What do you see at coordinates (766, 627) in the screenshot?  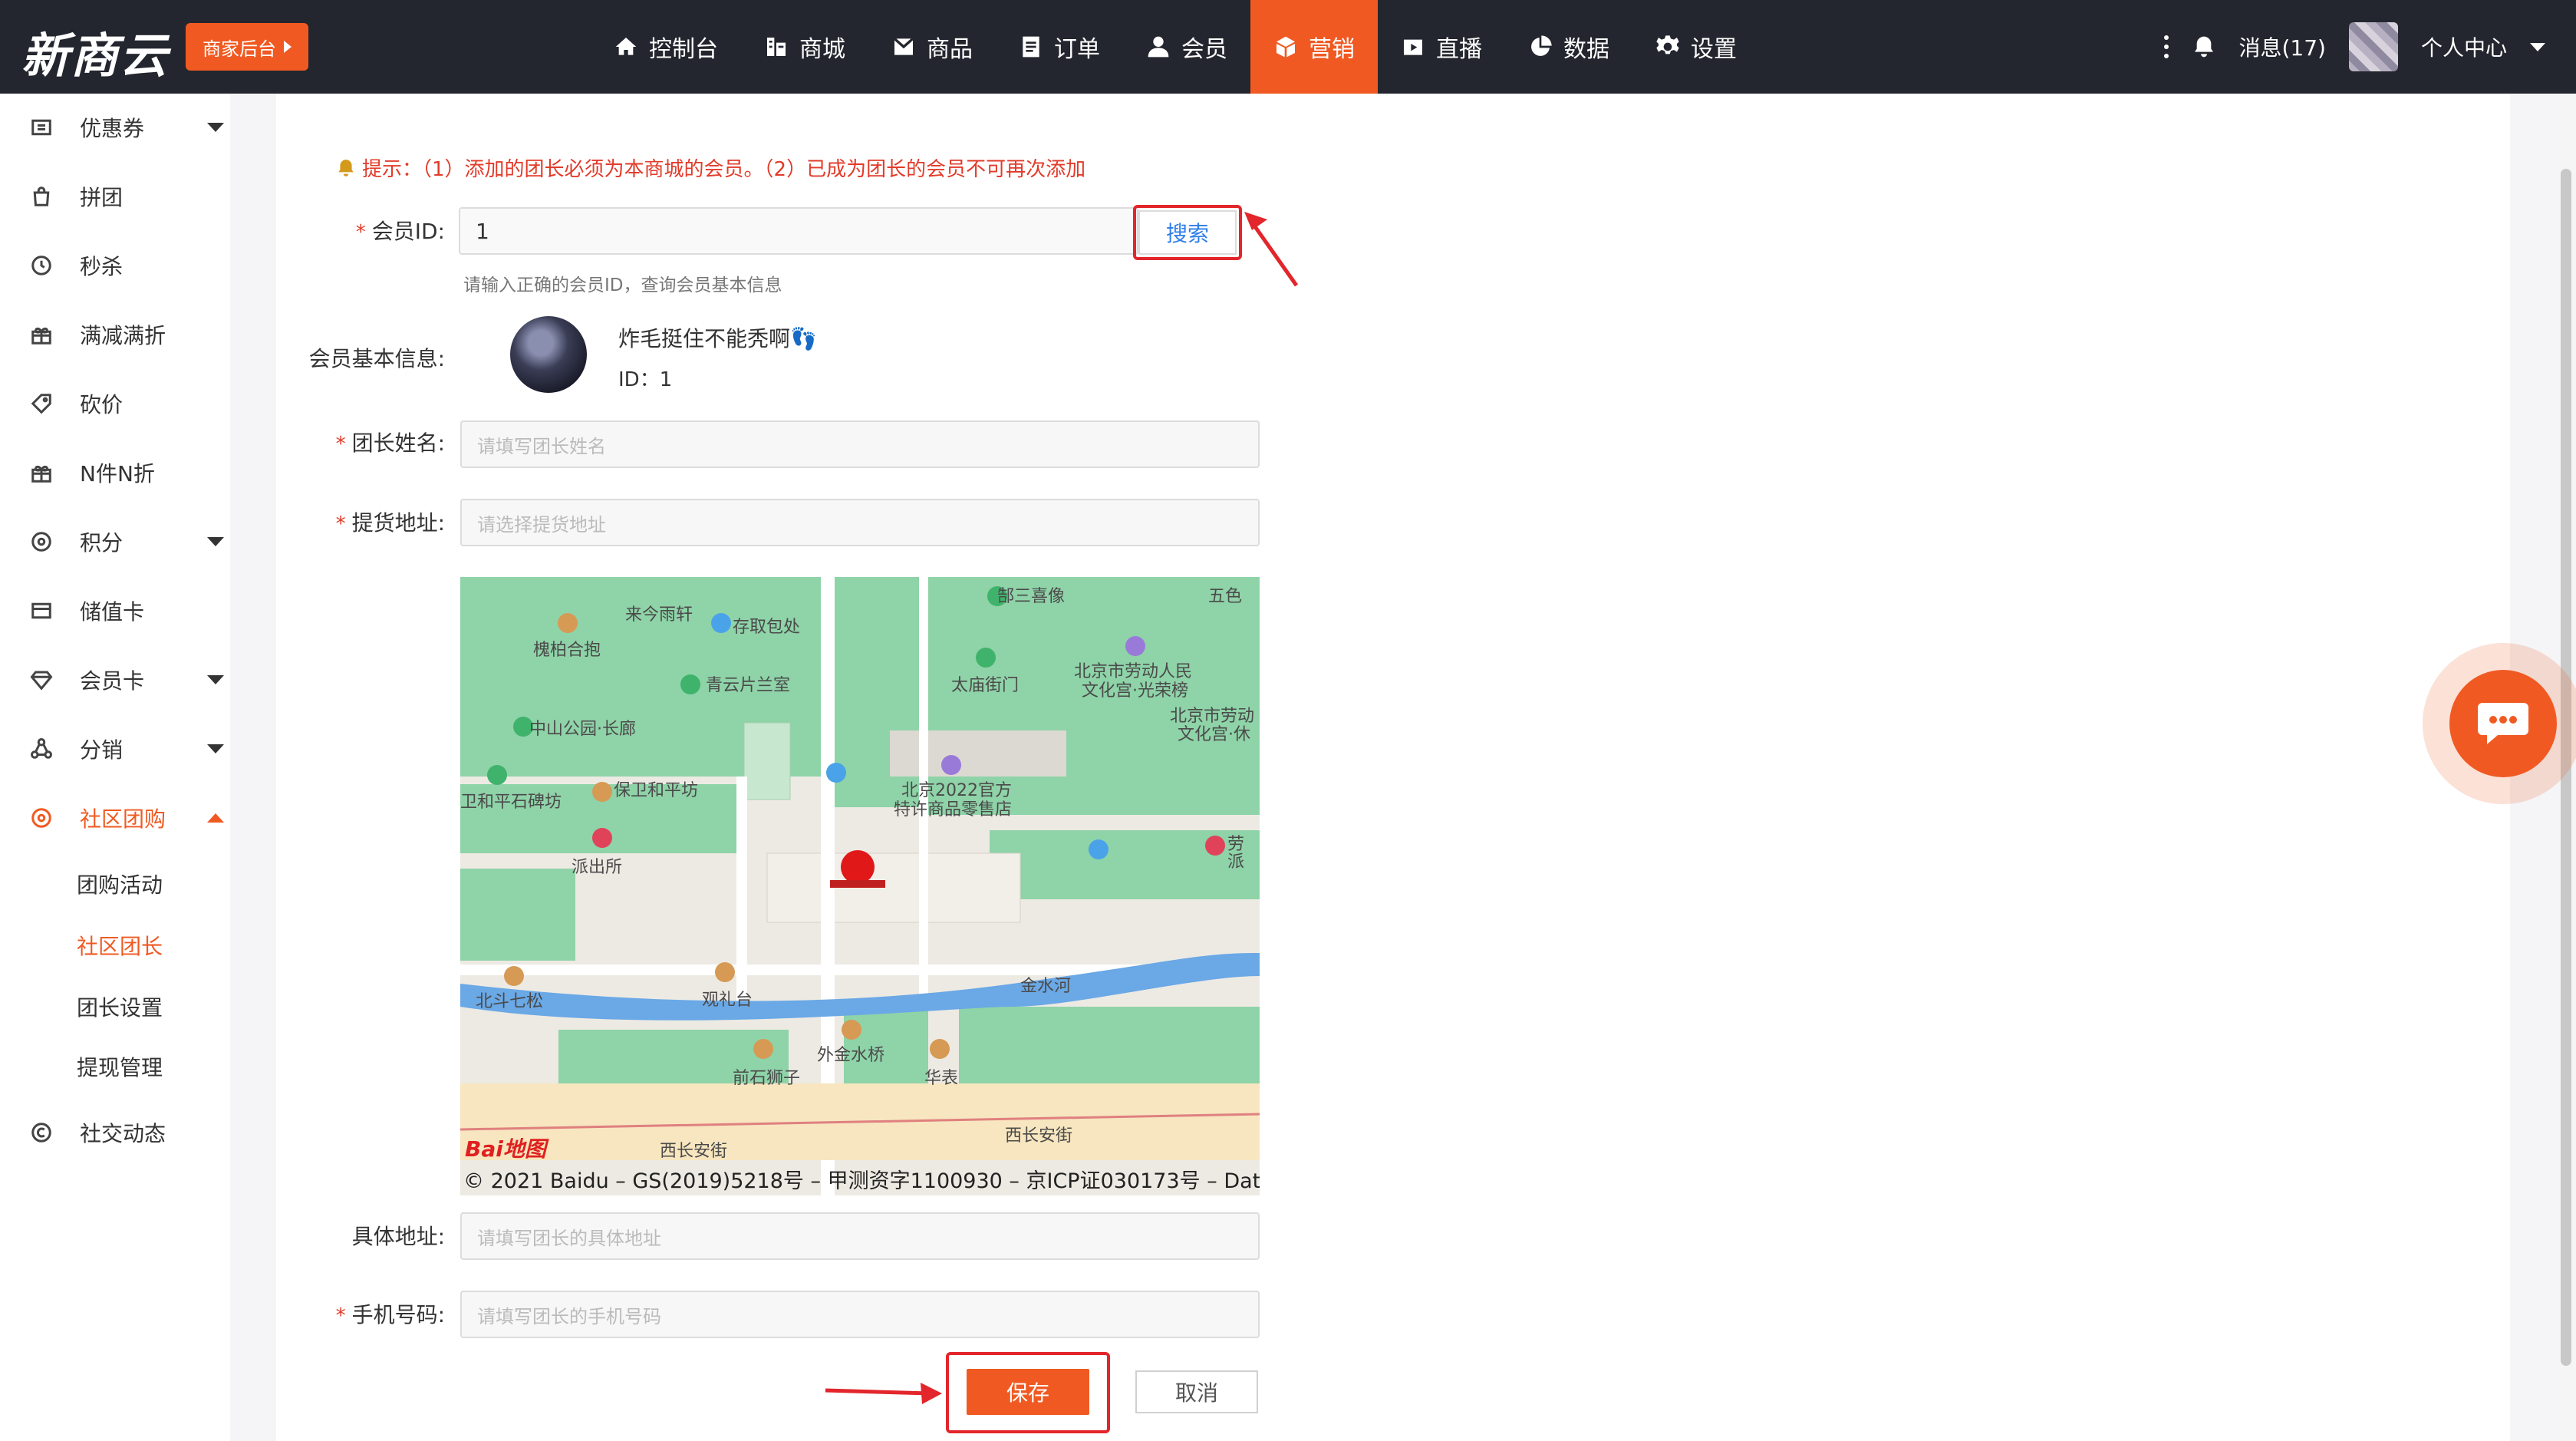 I see `svg-text: 存取包处` at bounding box center [766, 627].